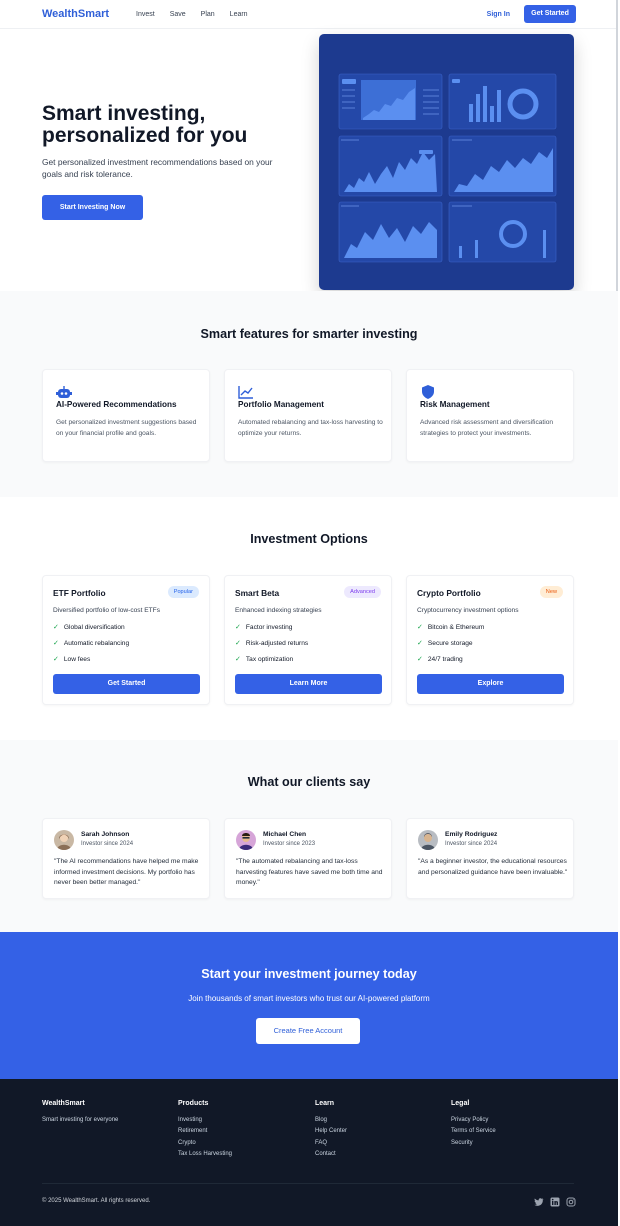 This screenshot has height=1226, width=620. I want to click on option-feature: ✓ Low fees, so click(72, 659).